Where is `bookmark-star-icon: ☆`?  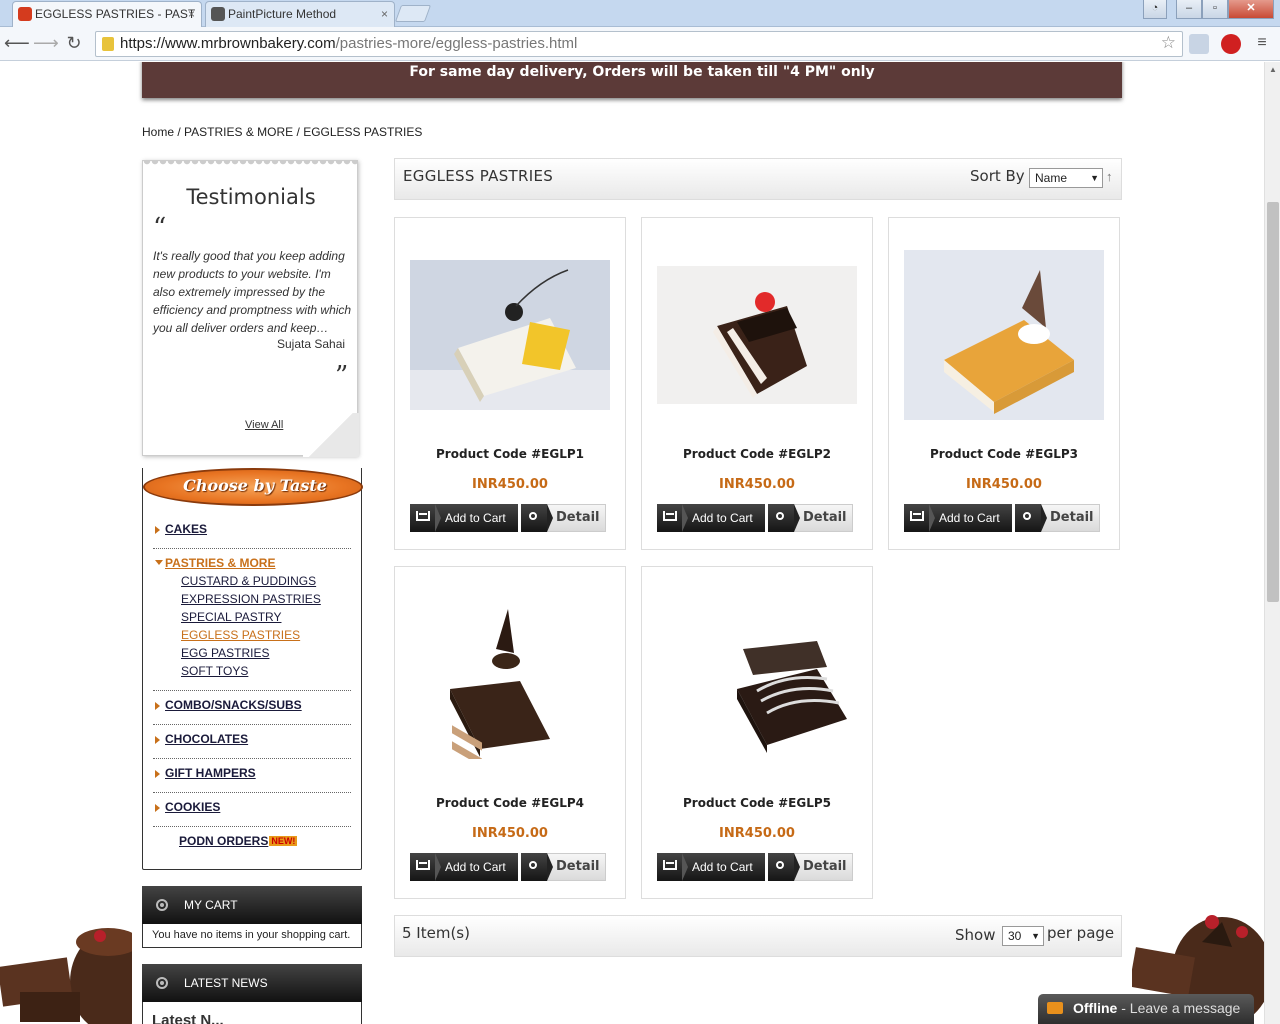 bookmark-star-icon: ☆ is located at coordinates (1168, 43).